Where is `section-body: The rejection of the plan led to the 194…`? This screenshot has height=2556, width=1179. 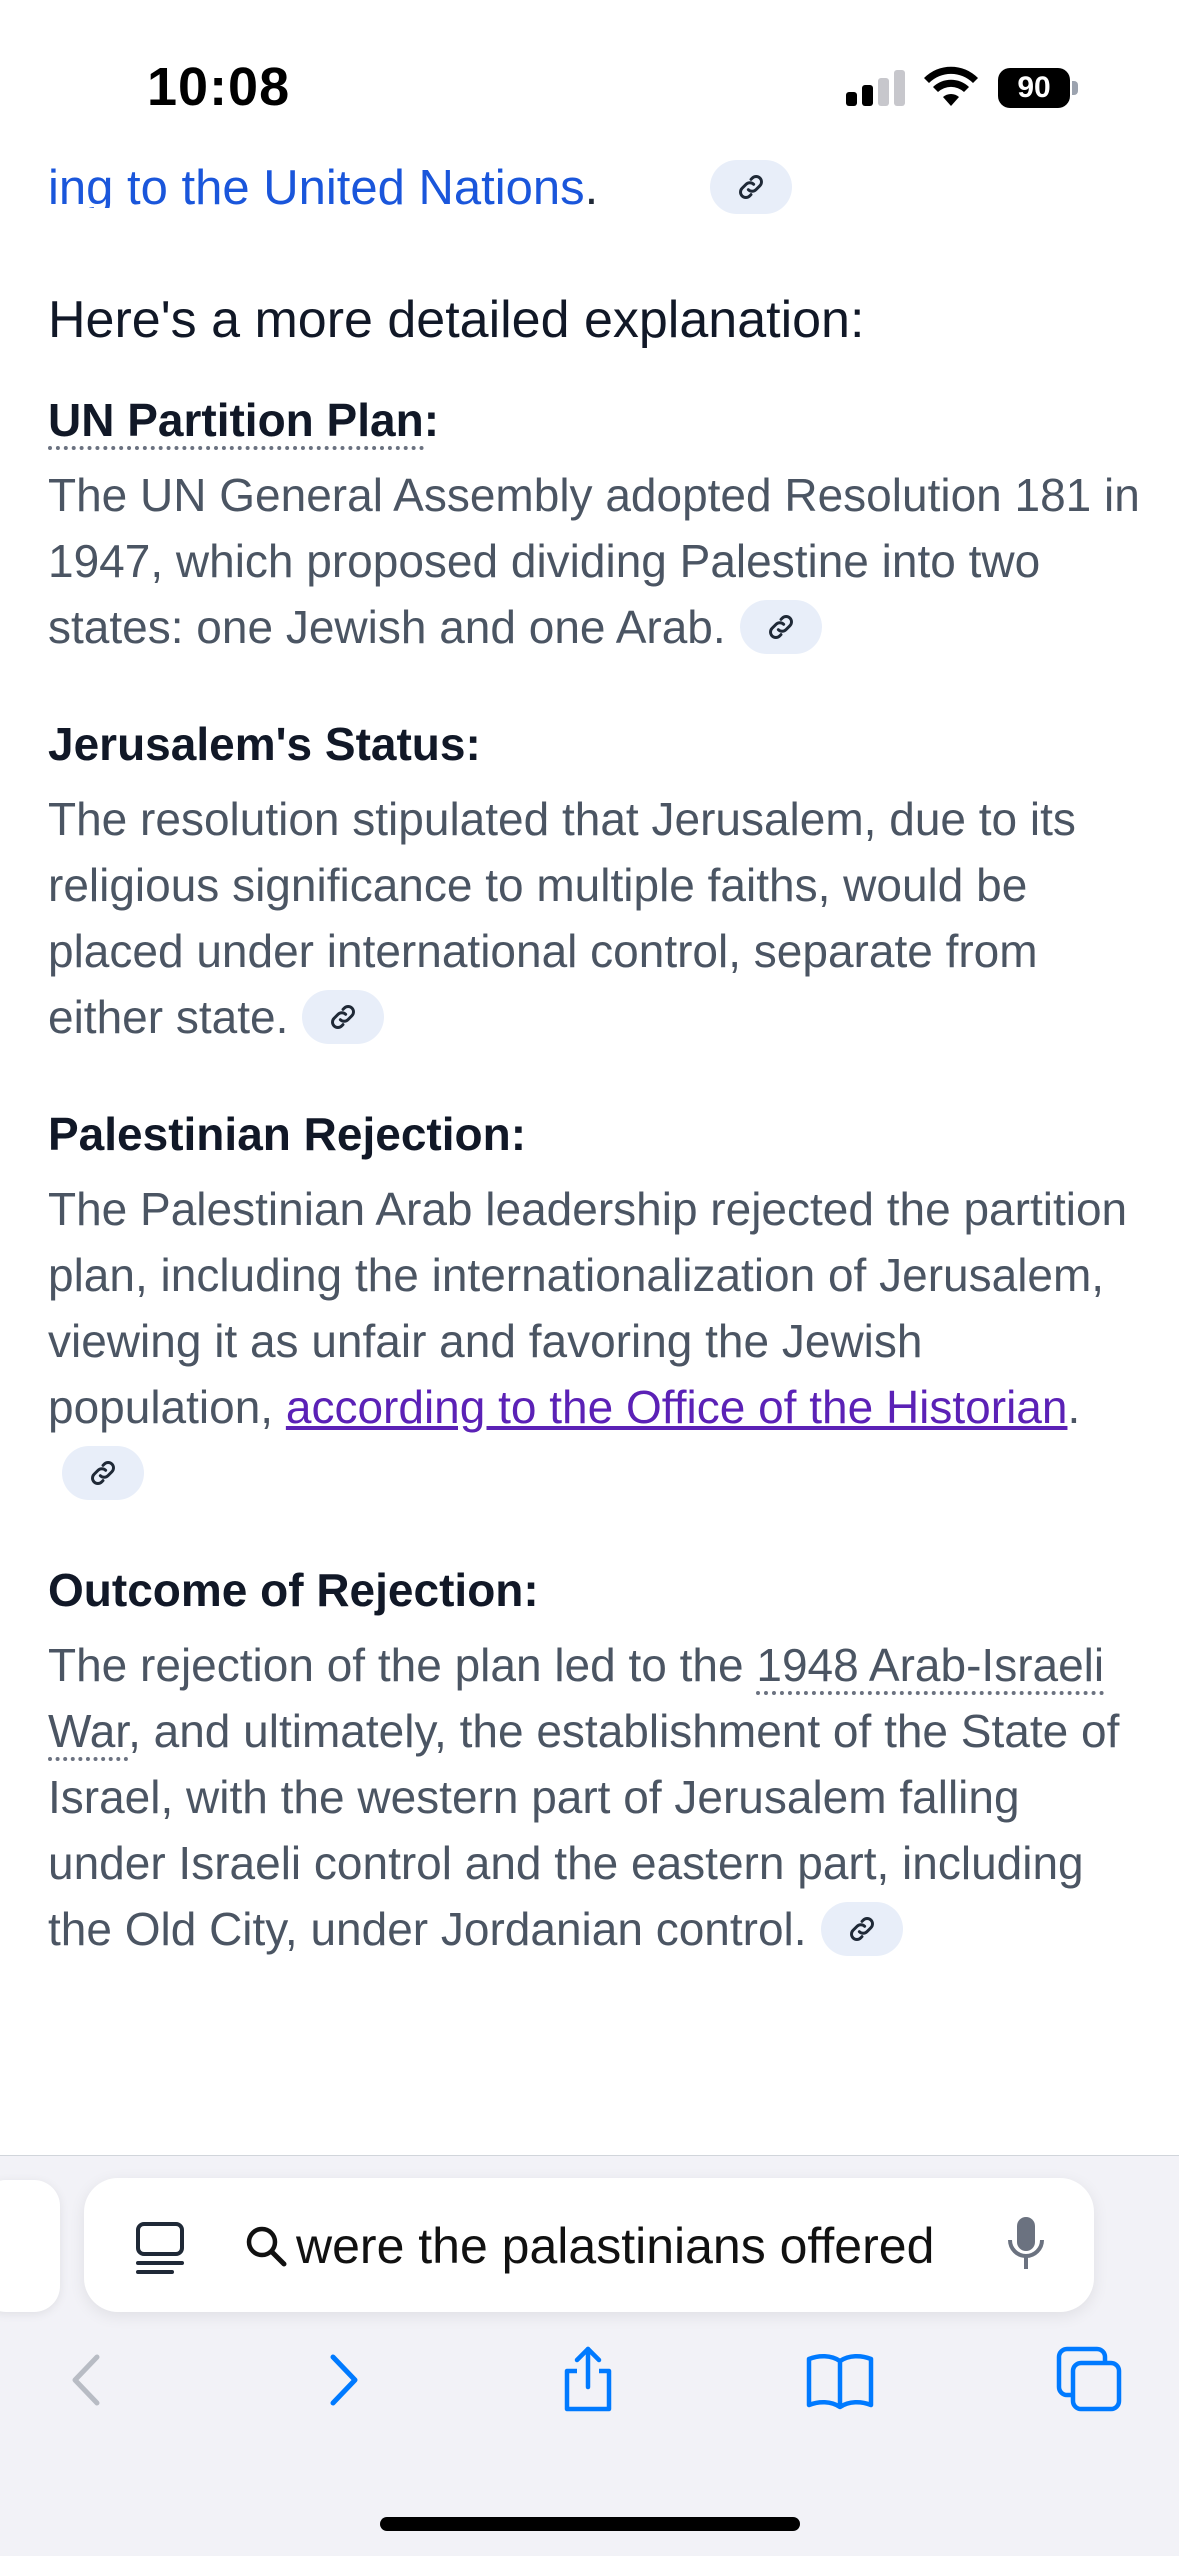
section-body: The rejection of the plan led to the 194… is located at coordinates (598, 1797).